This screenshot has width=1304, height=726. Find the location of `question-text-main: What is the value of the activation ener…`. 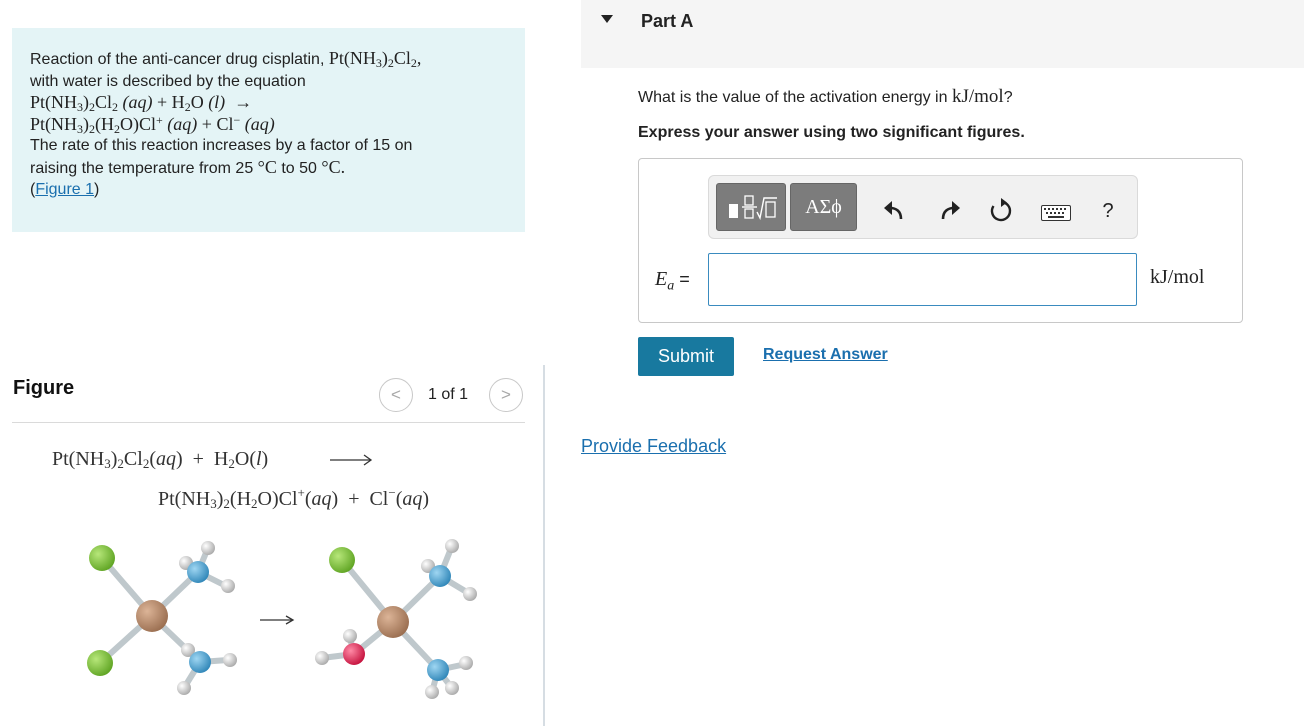

question-text-main: What is the value of the activation ener… is located at coordinates (795, 97).